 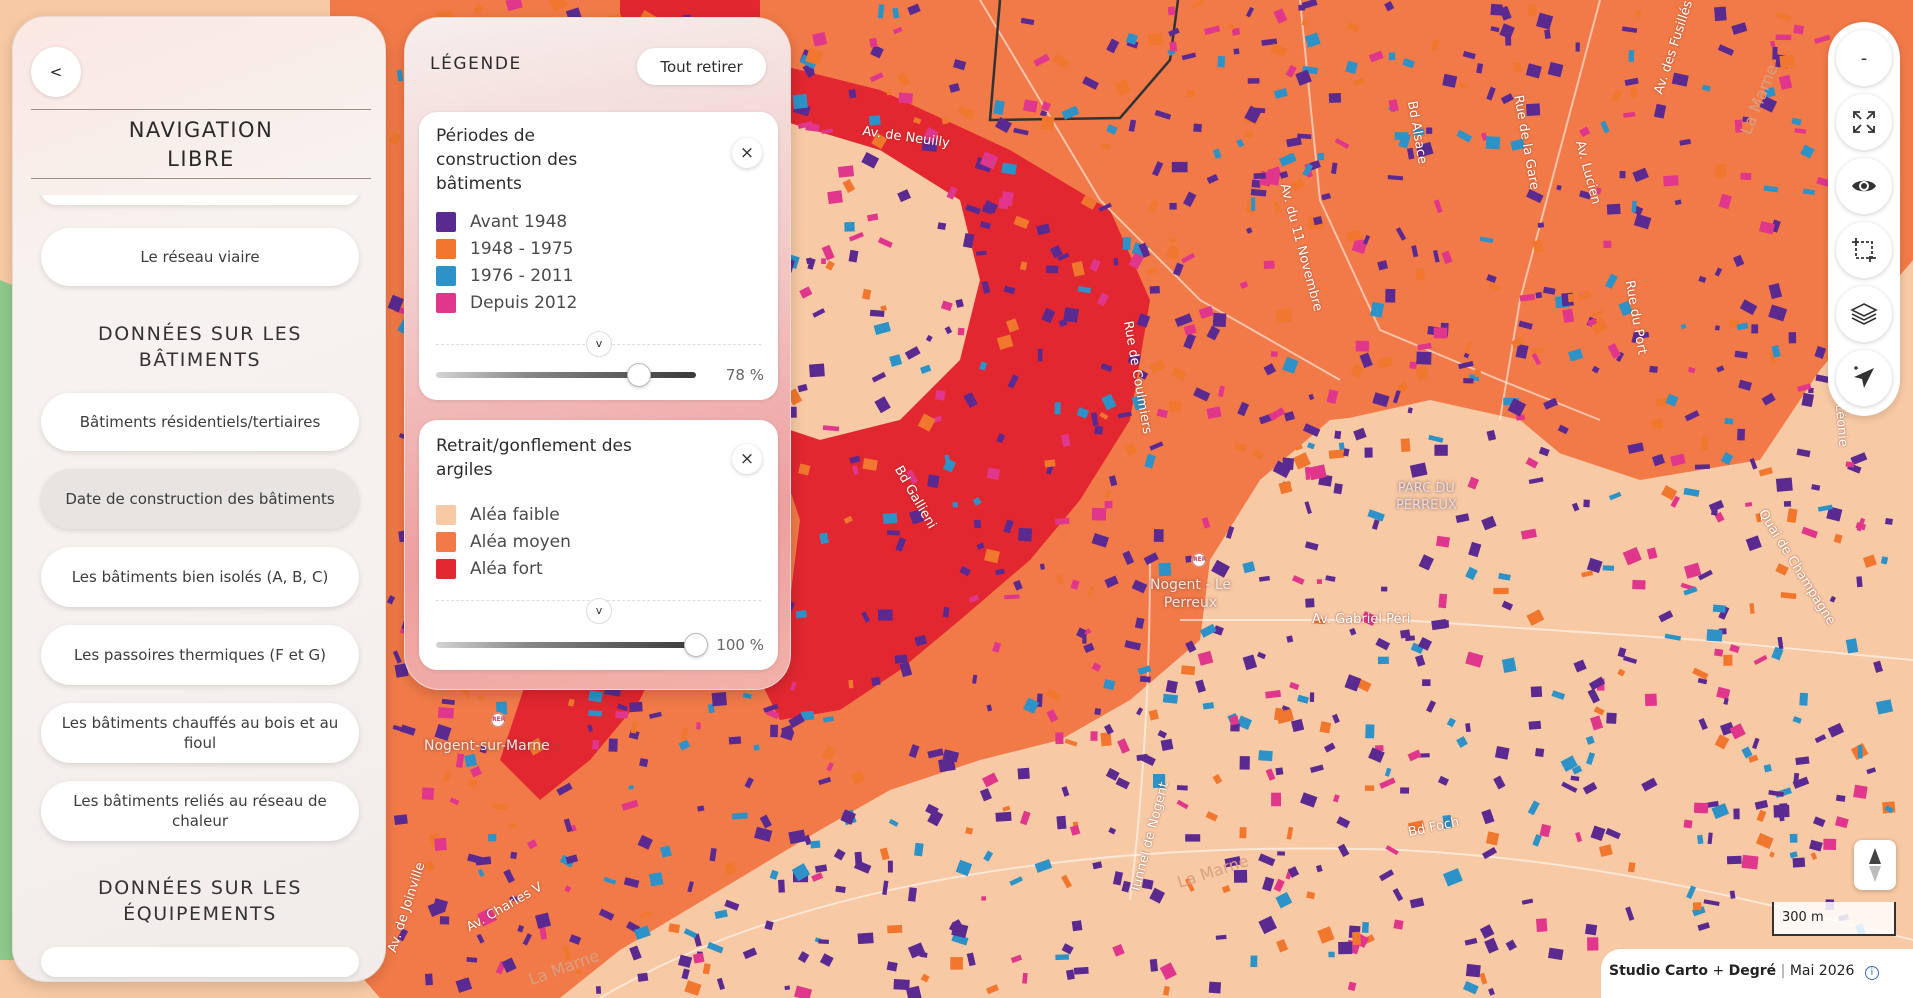 I want to click on legend-item-label: 1948 - 1975, so click(x=522, y=249).